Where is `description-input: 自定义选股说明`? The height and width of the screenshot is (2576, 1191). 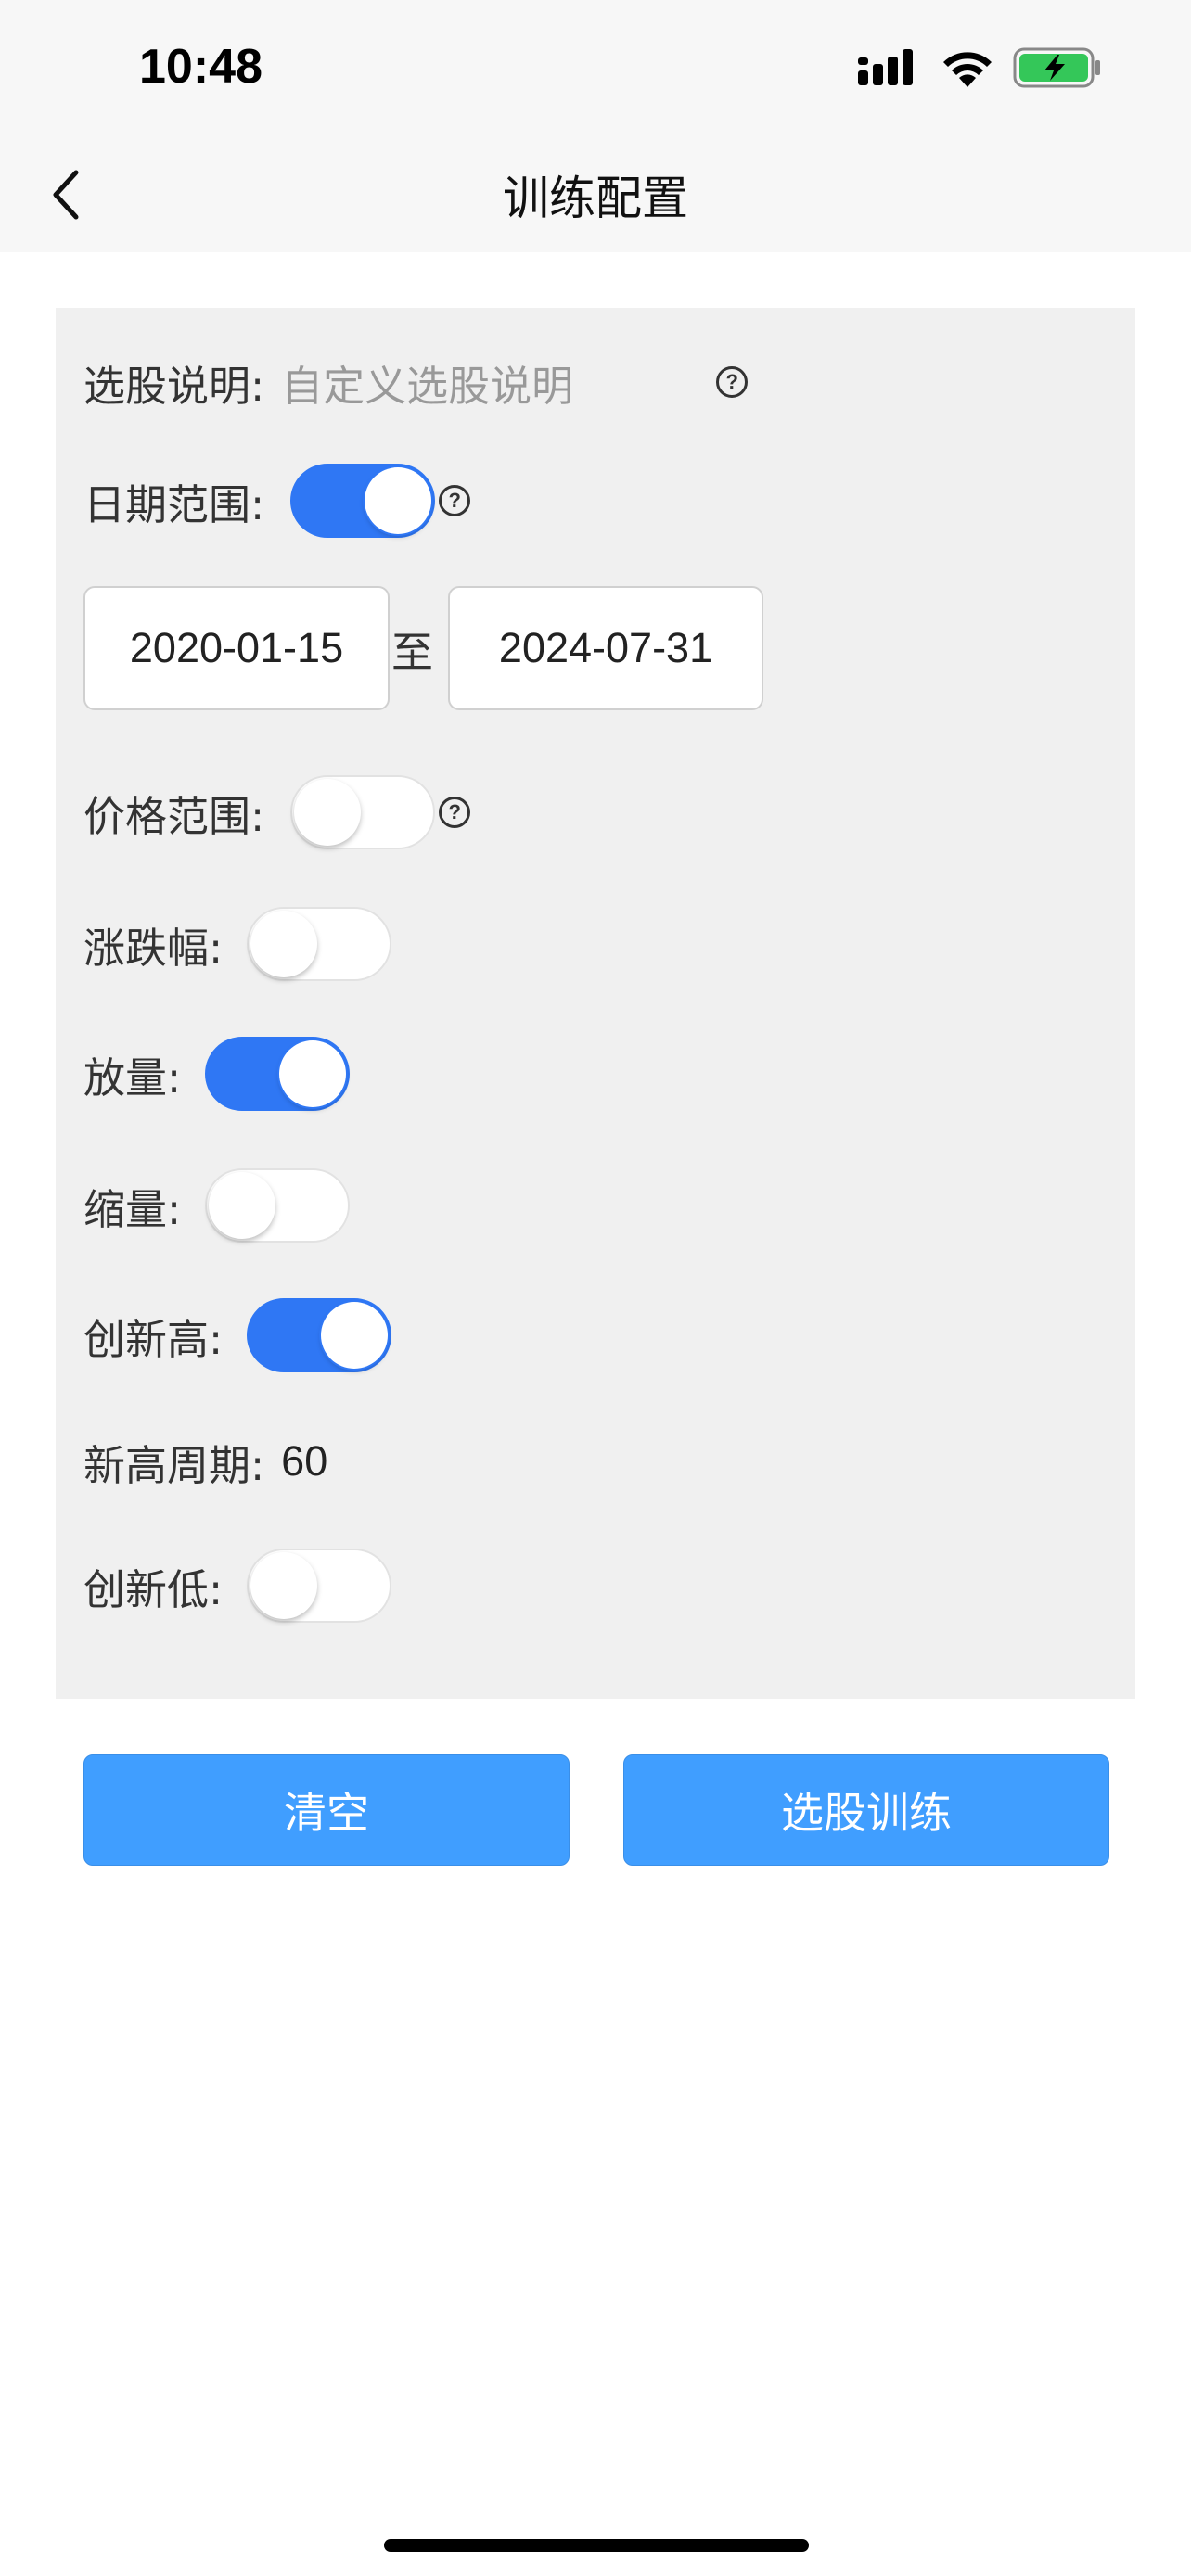
description-input: 自定义选股说明 is located at coordinates (427, 383).